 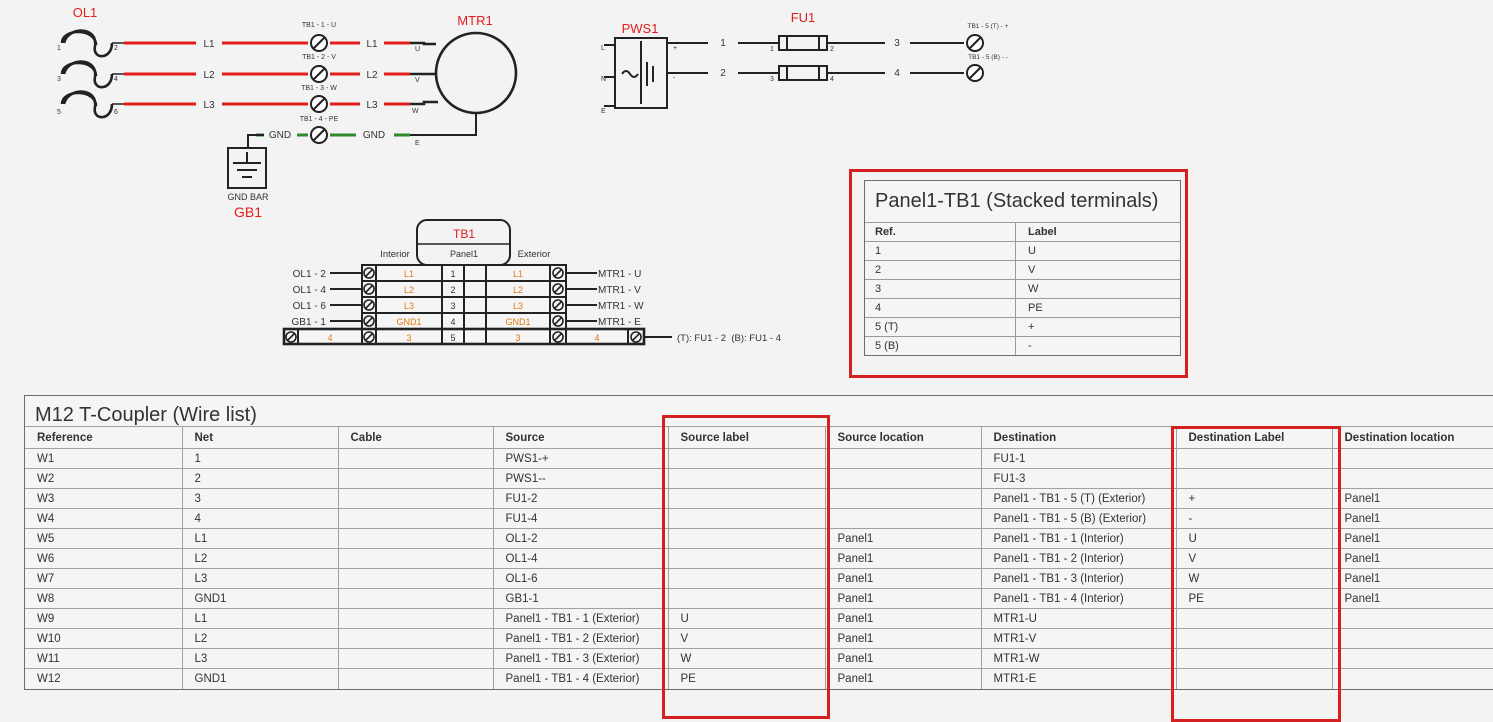 I want to click on tb1-row2-int: L2, so click(x=409, y=290).